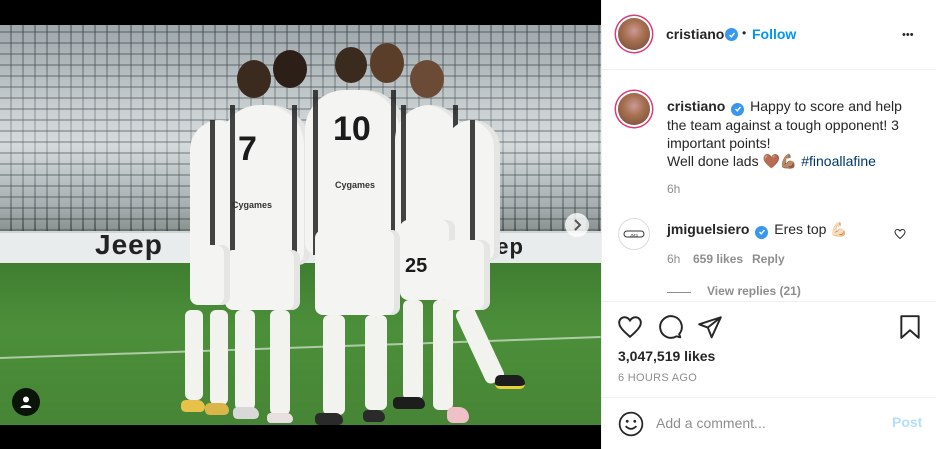 This screenshot has height=449, width=936. Describe the element at coordinates (679, 292) in the screenshot. I see `replies-divider` at that location.